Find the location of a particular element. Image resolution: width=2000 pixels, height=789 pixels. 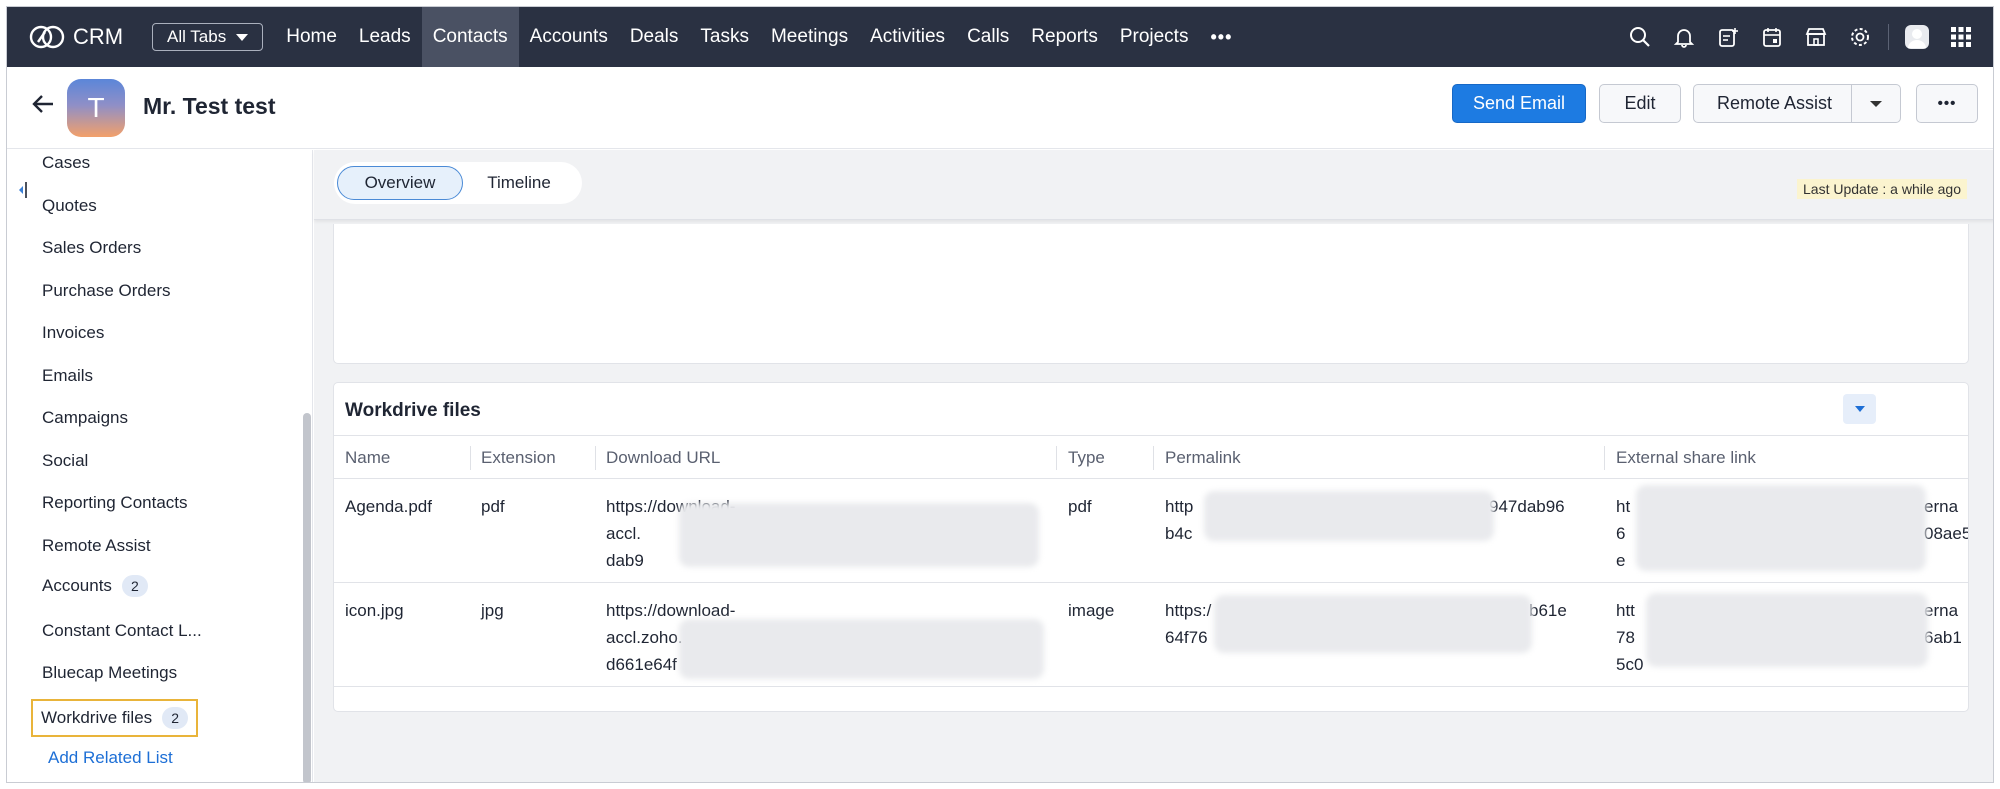

cell-external-tail: erna 08ae5 is located at coordinates (1946, 520).